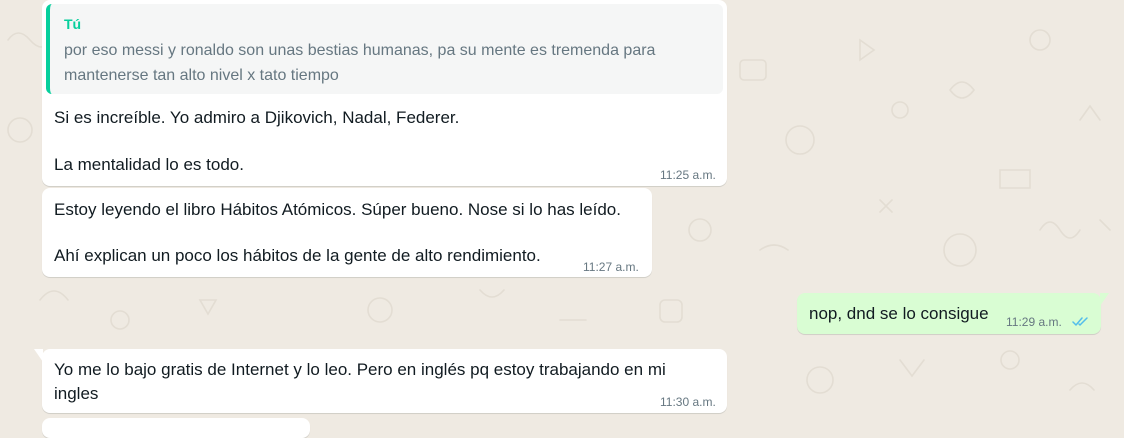  What do you see at coordinates (1034, 322) in the screenshot?
I see `message-timestamp: 11:29 a.m.` at bounding box center [1034, 322].